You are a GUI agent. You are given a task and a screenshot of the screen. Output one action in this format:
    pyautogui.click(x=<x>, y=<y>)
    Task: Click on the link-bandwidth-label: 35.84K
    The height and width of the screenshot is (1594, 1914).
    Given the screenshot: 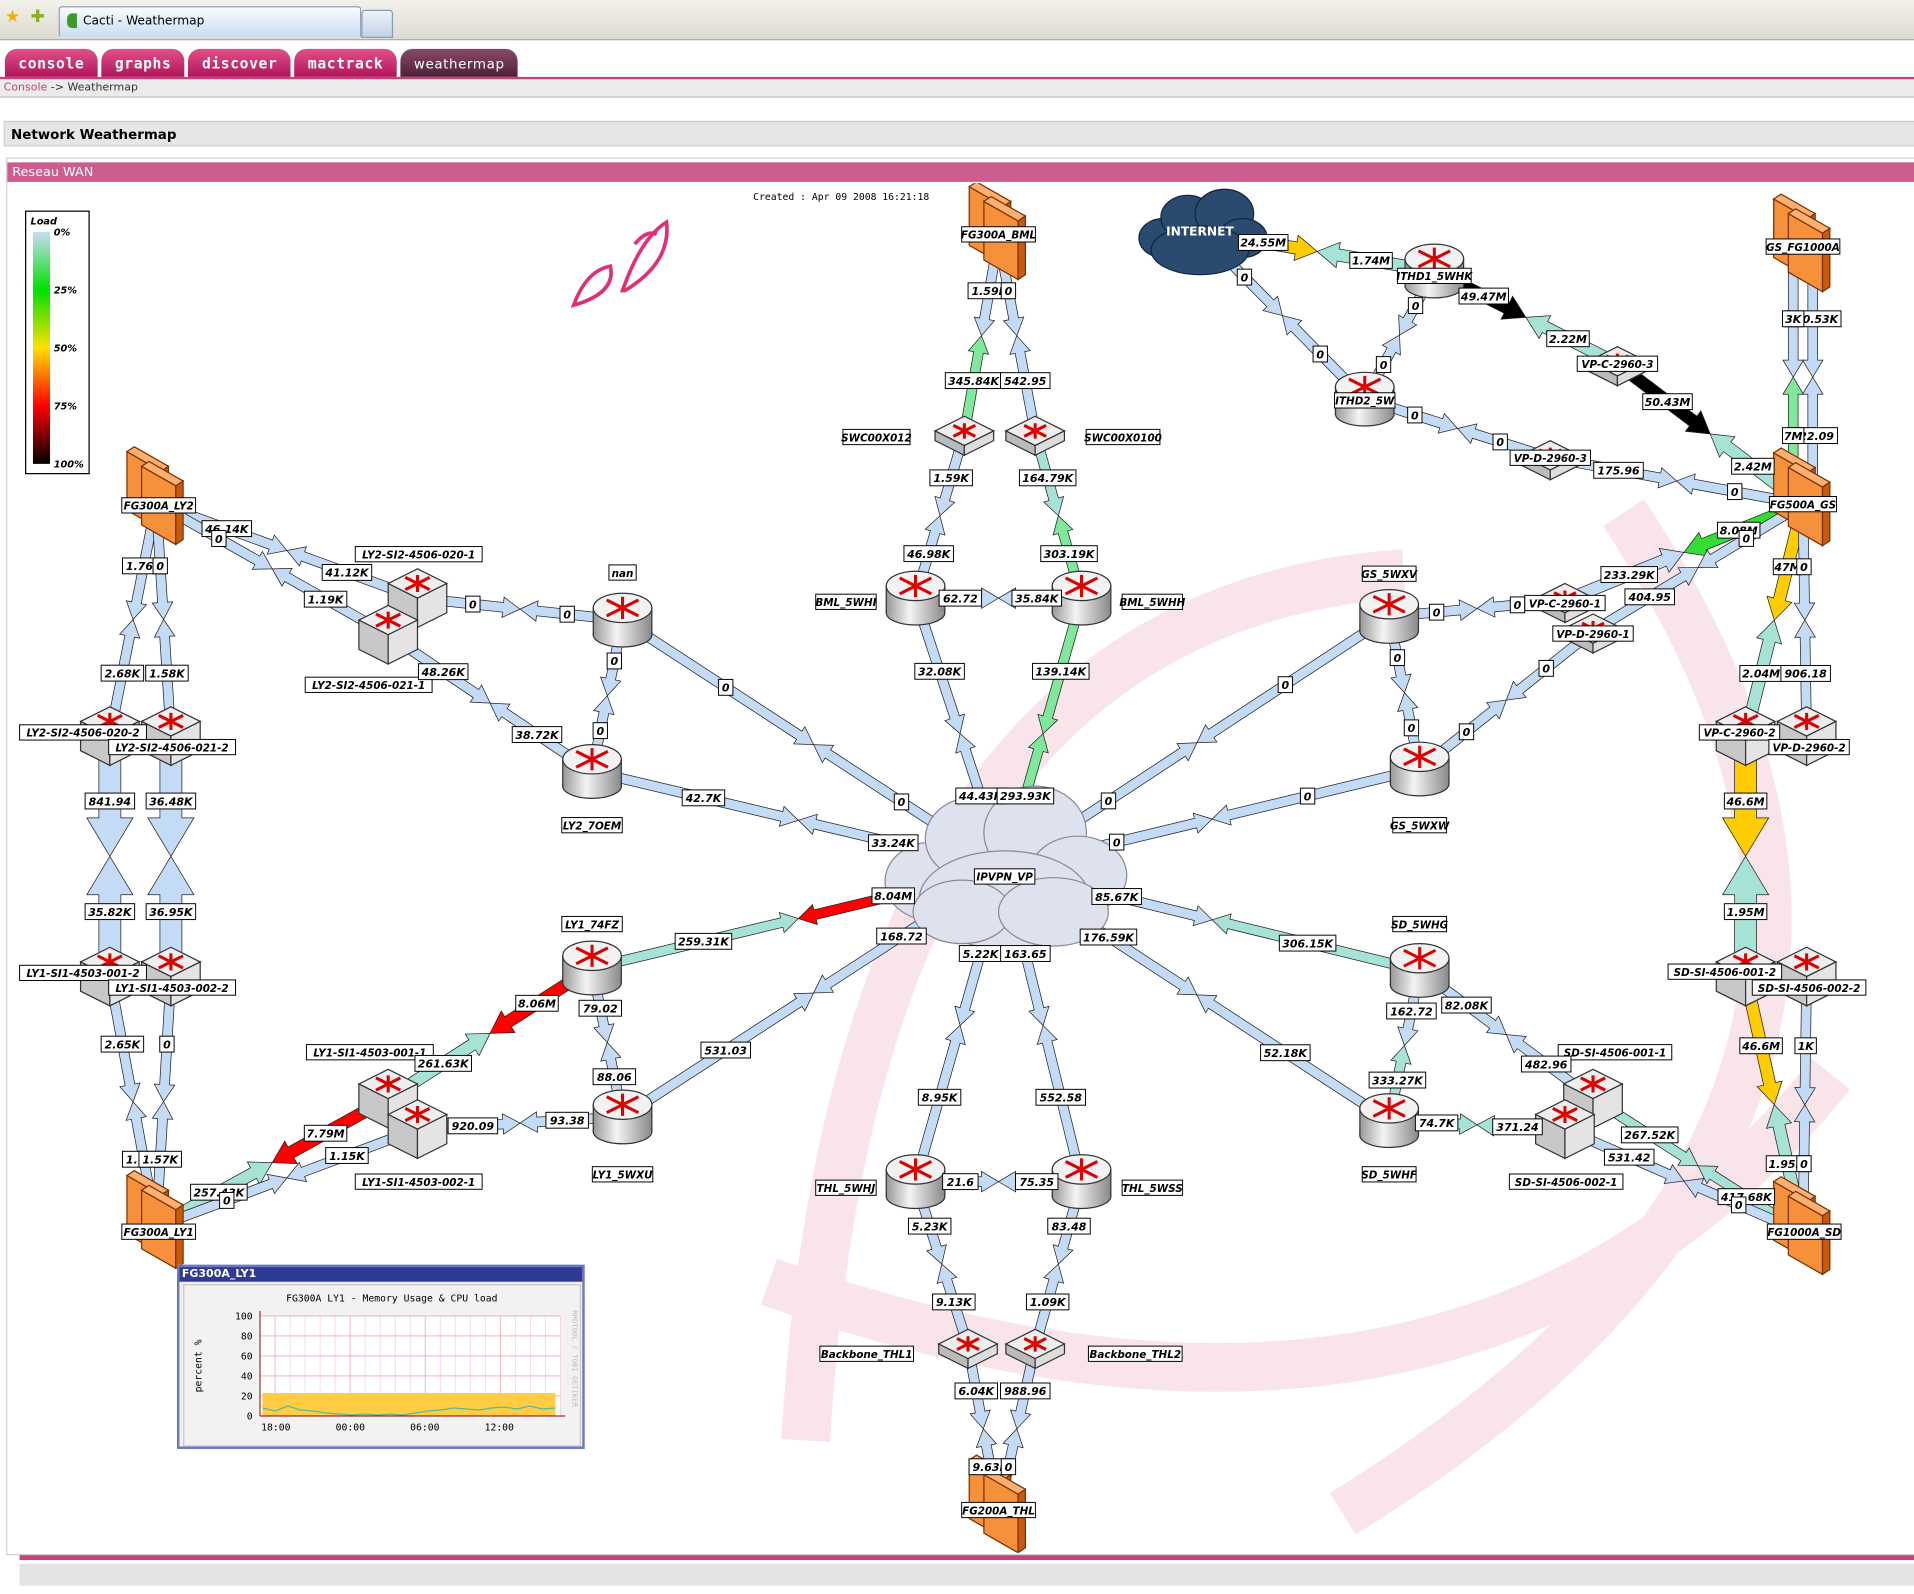 What is the action you would take?
    pyautogui.click(x=1036, y=598)
    